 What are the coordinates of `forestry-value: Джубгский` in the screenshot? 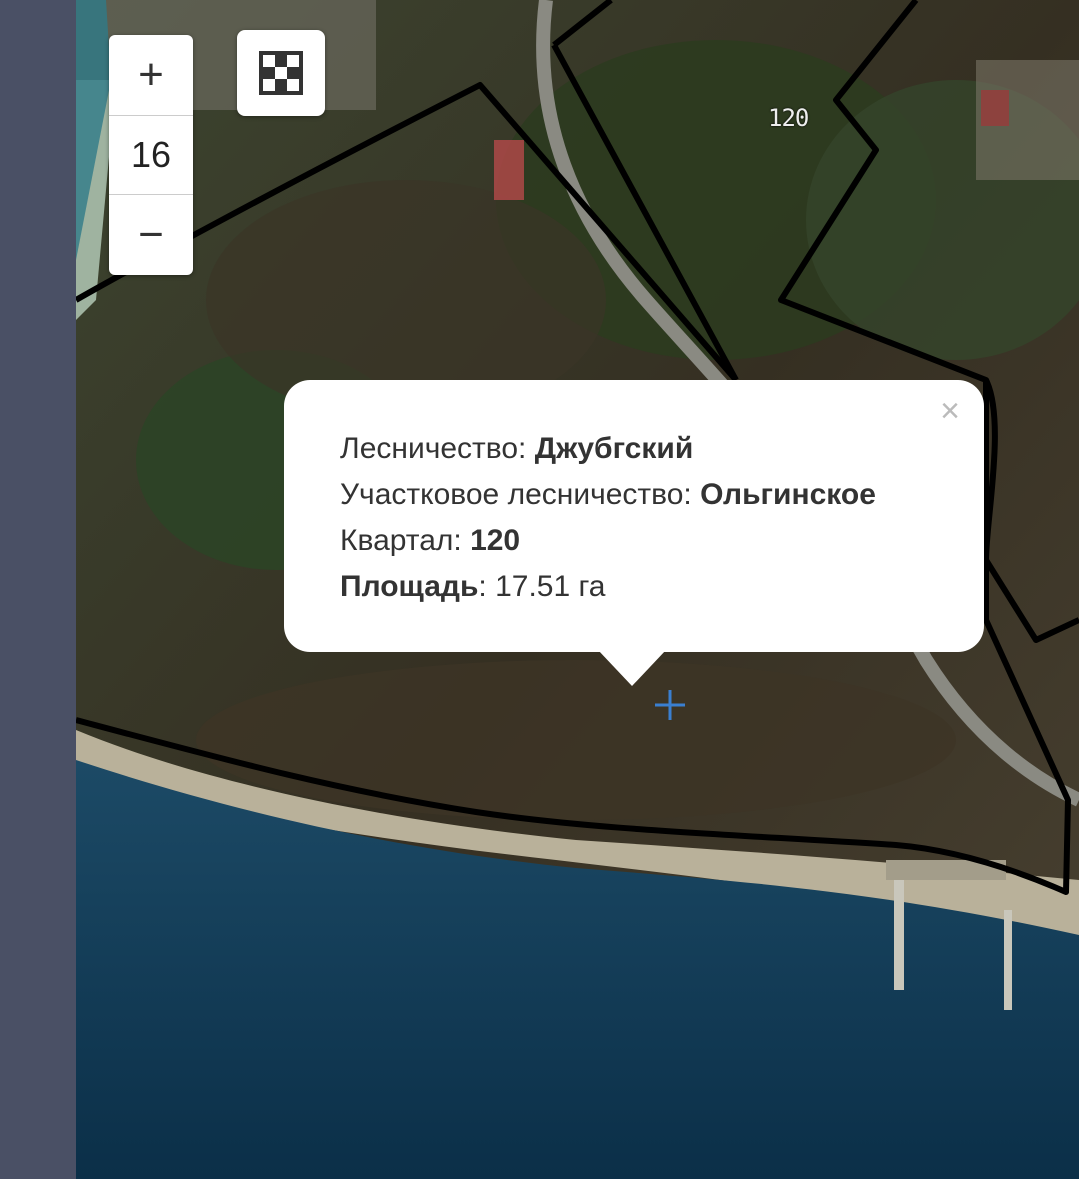 It's located at (614, 448).